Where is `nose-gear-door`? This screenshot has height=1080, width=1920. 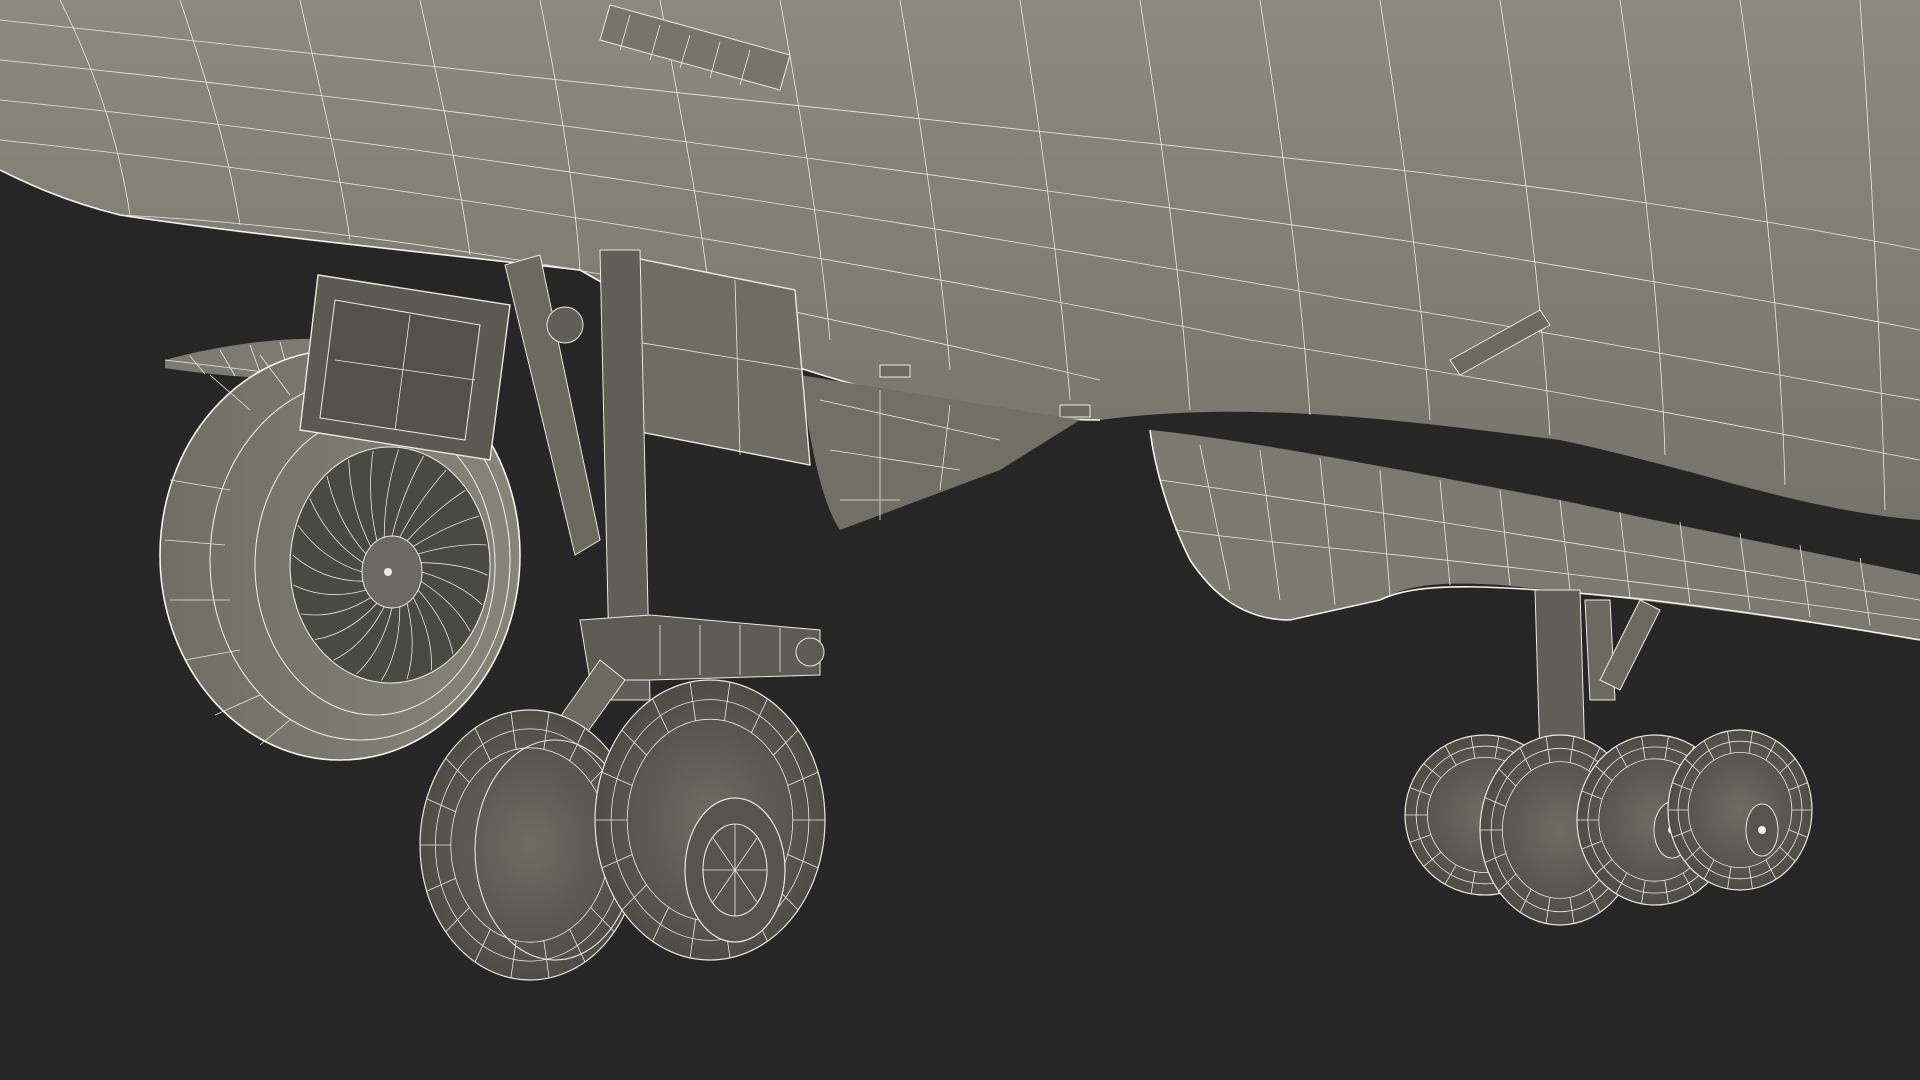
nose-gear-door is located at coordinates (405, 367).